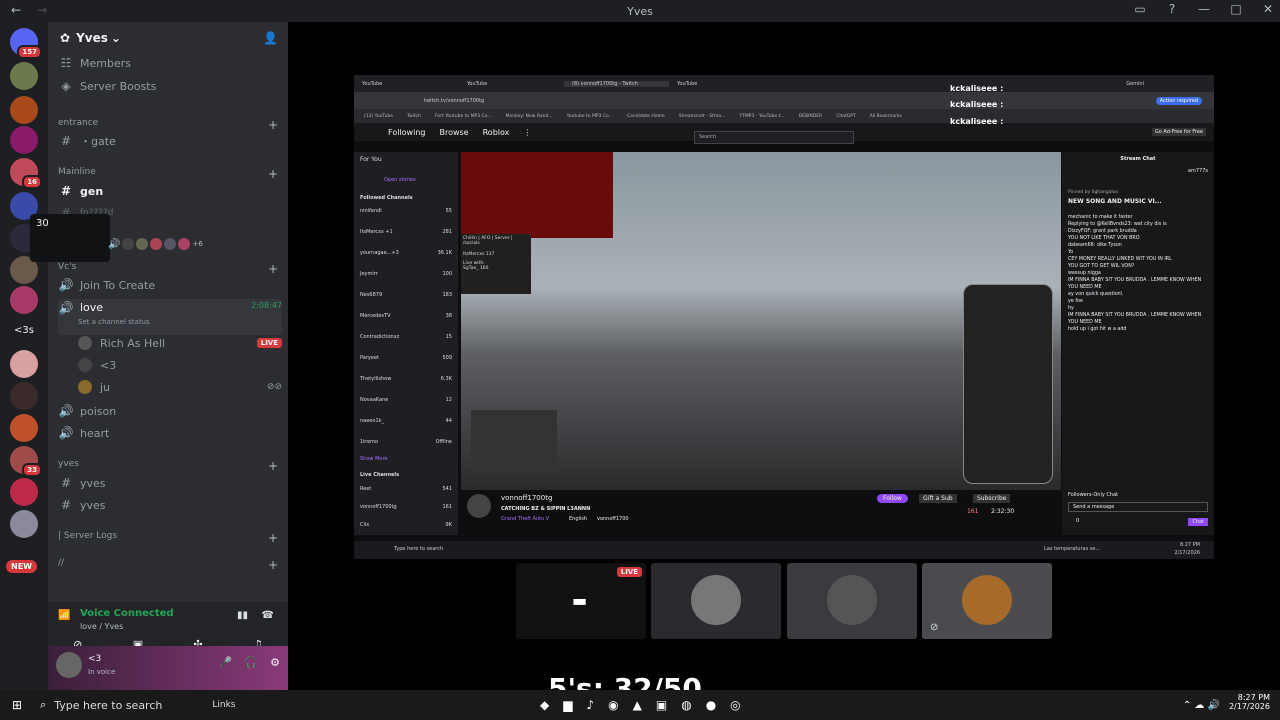  I want to click on disconnect-icon: ☎, so click(268, 615).